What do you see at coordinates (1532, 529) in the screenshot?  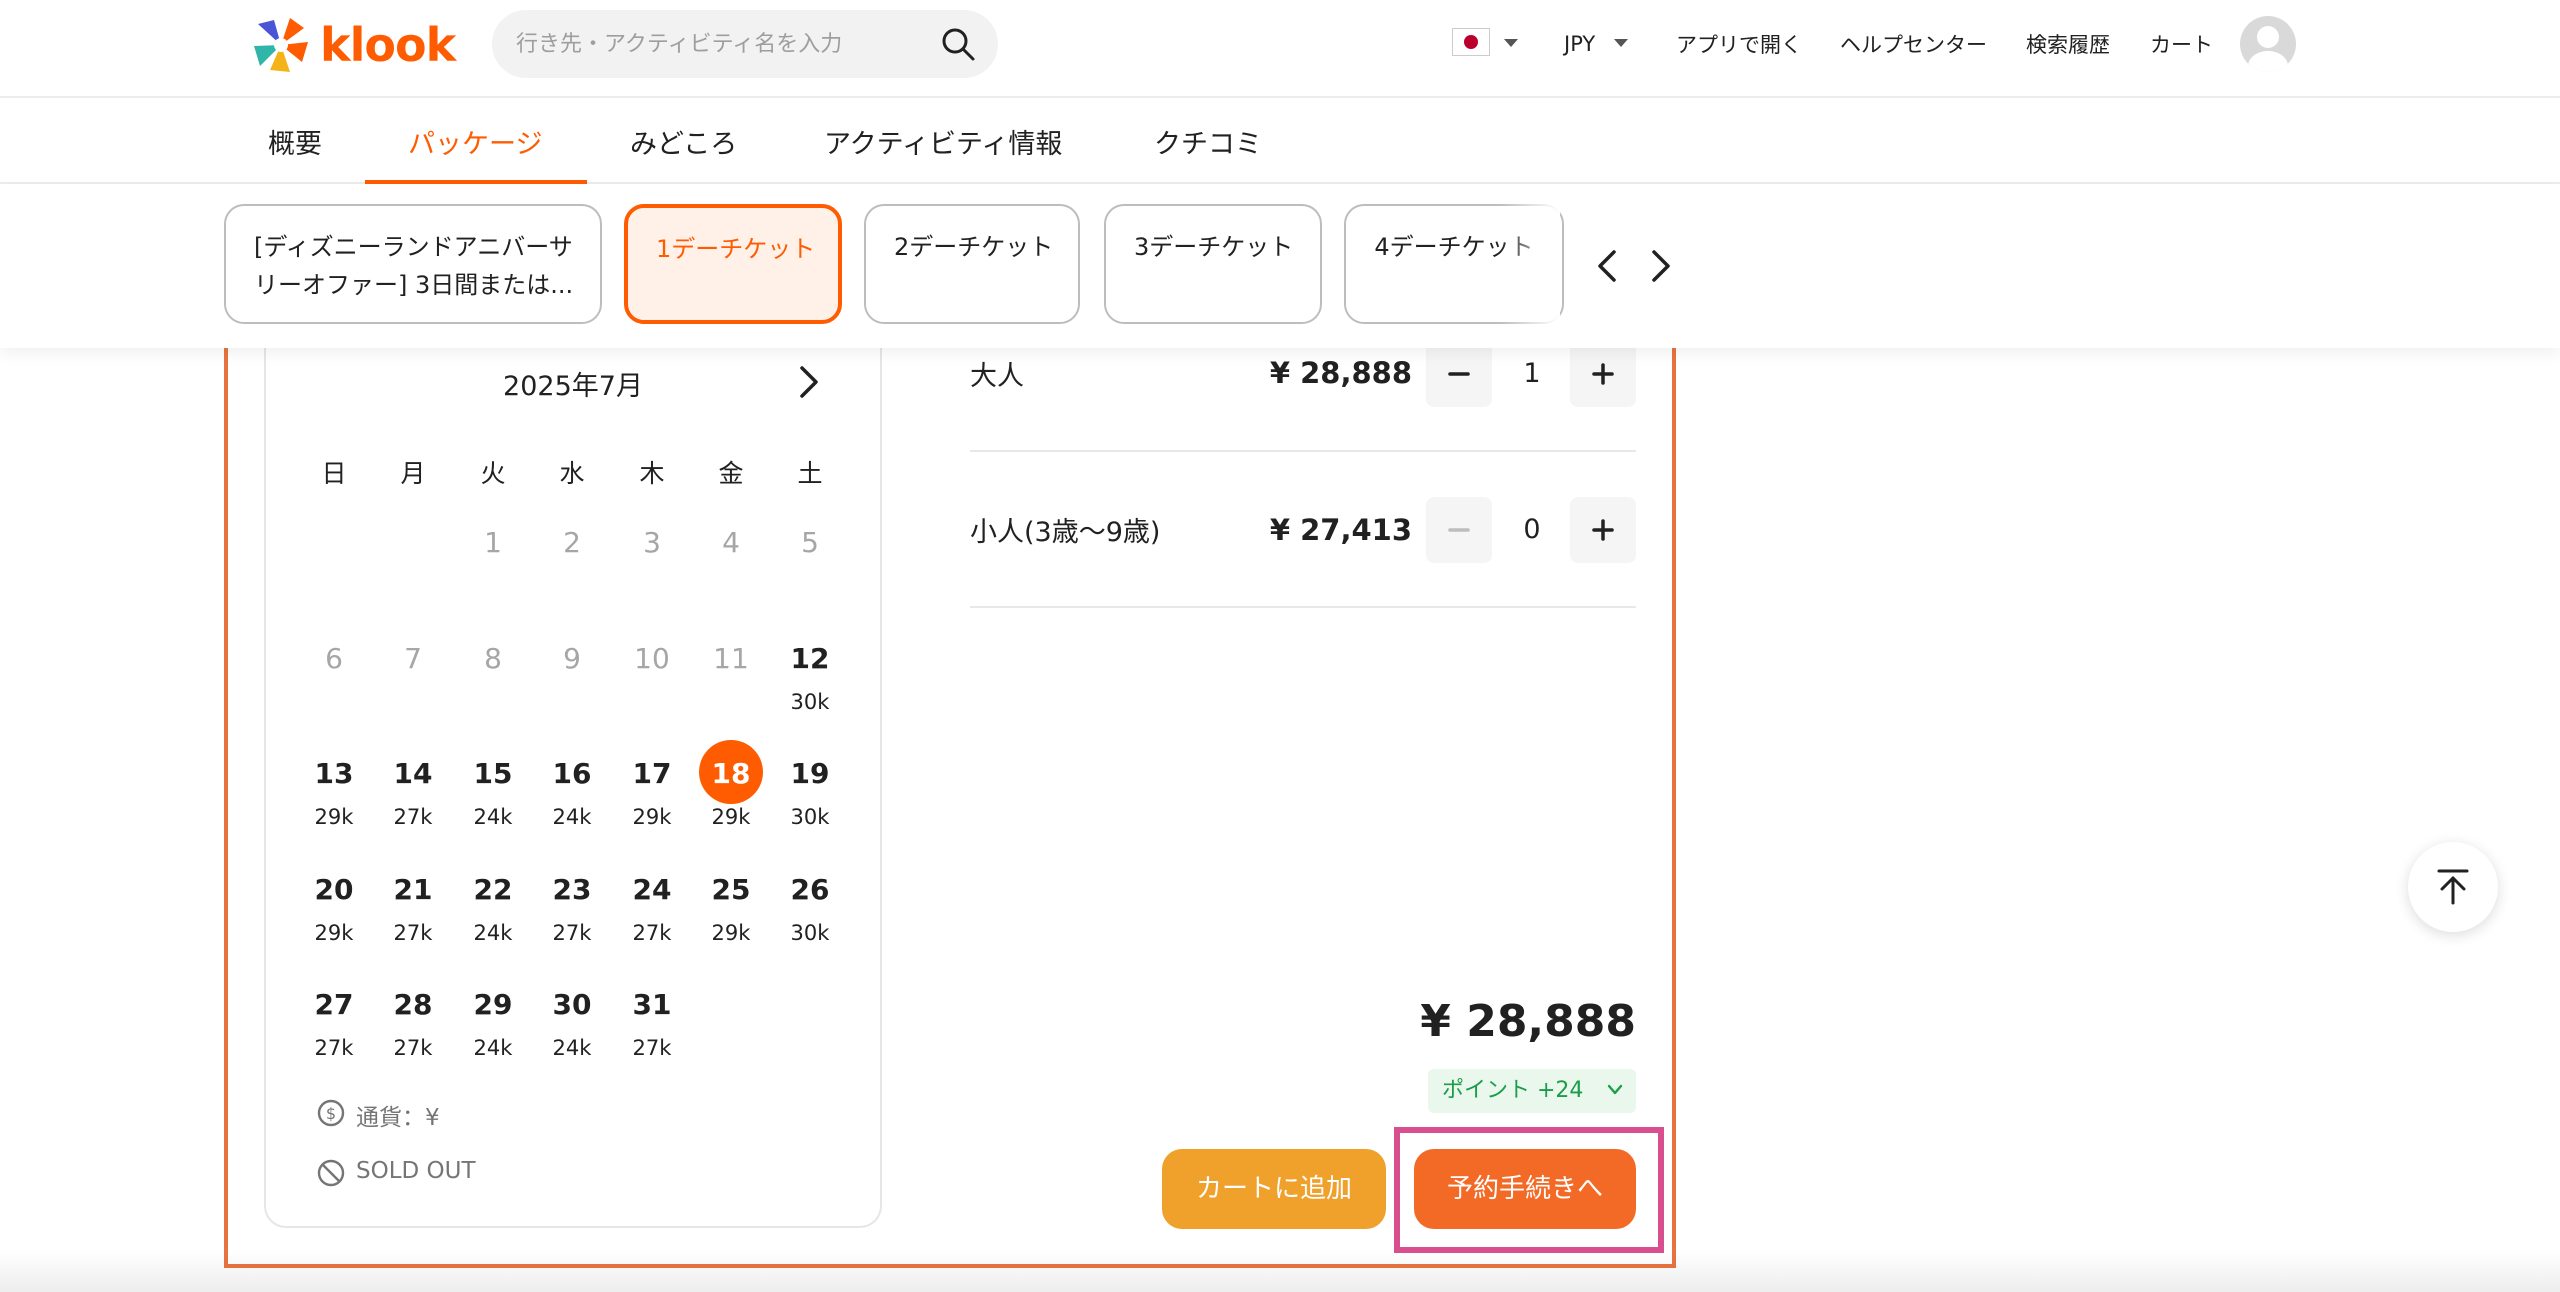 I see `child-quantity: 0` at bounding box center [1532, 529].